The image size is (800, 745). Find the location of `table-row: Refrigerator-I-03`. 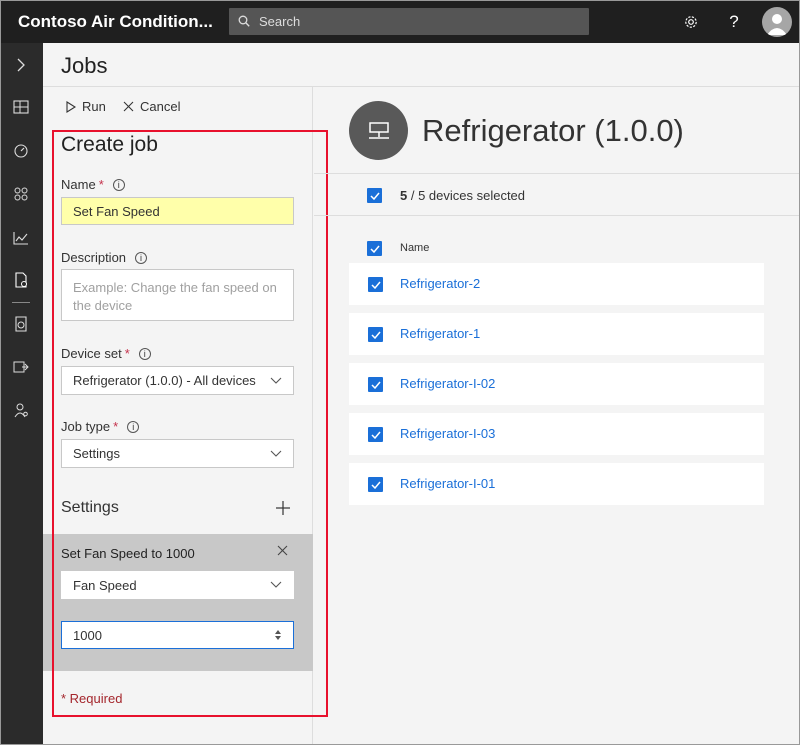

table-row: Refrigerator-I-03 is located at coordinates (556, 434).